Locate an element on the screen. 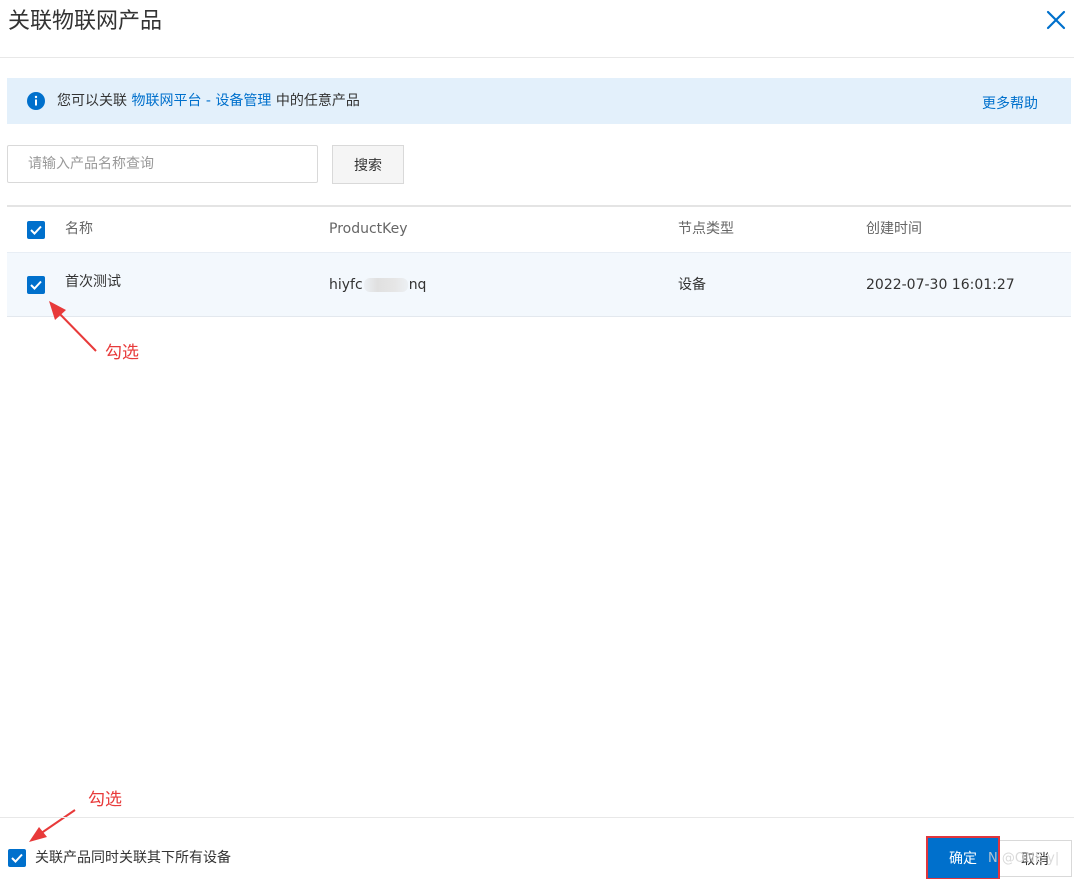  column-header-name: 名称 is located at coordinates (79, 229).